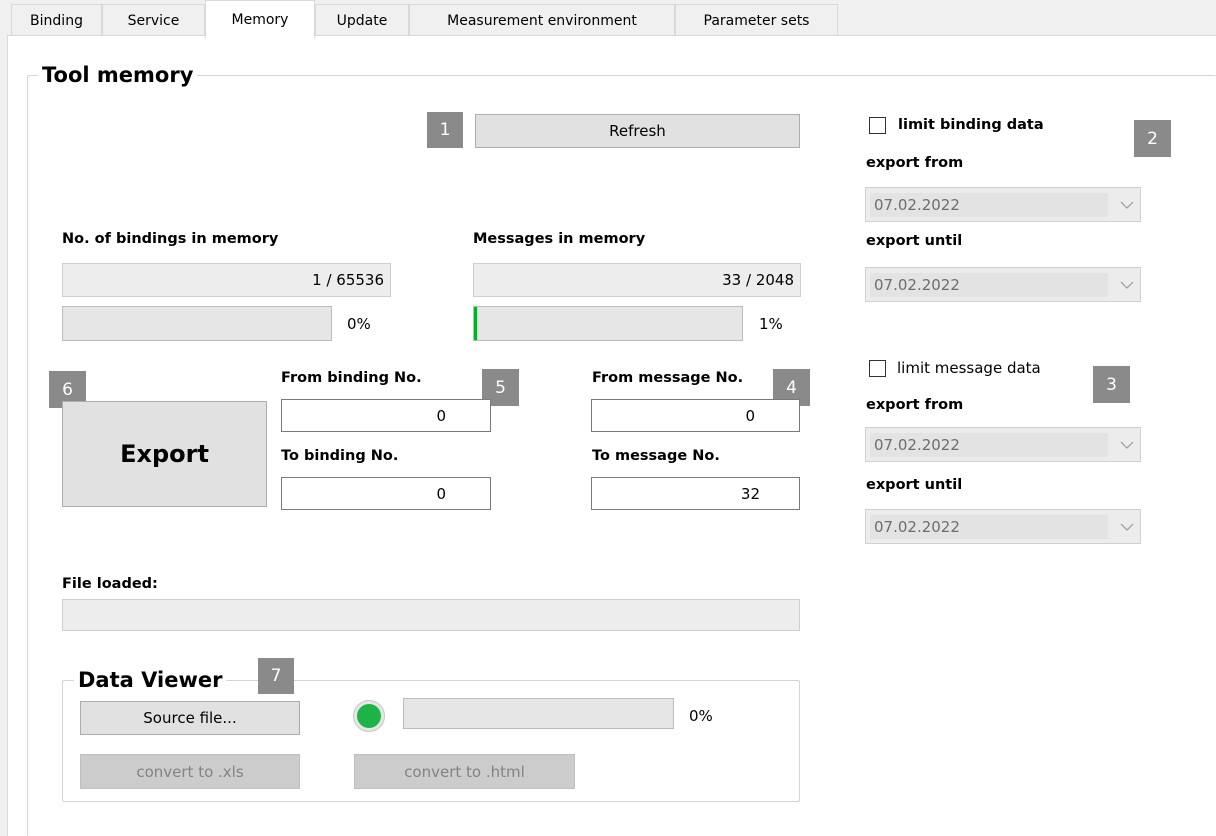 This screenshot has width=1216, height=836. I want to click on tab-label: Measurement environment, so click(542, 20).